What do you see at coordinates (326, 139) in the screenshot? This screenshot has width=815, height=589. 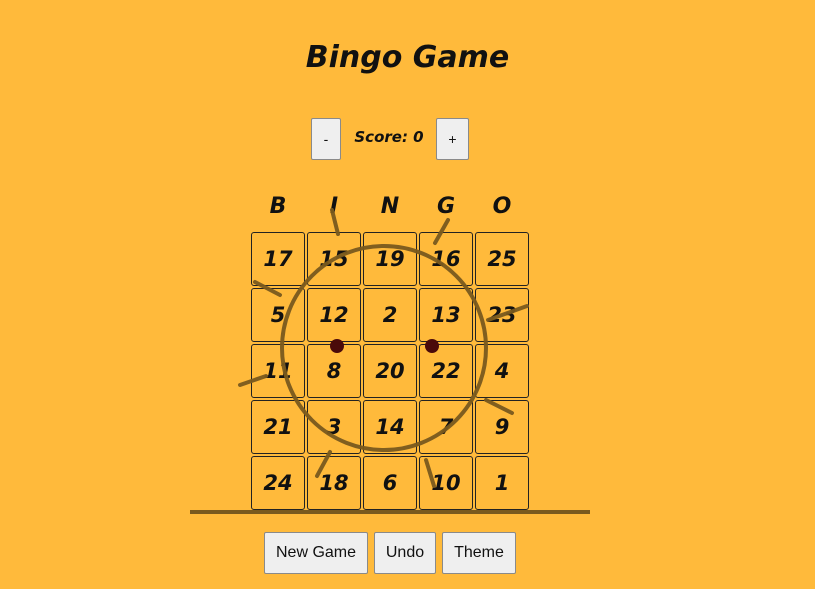 I see `decrement-score-button: -` at bounding box center [326, 139].